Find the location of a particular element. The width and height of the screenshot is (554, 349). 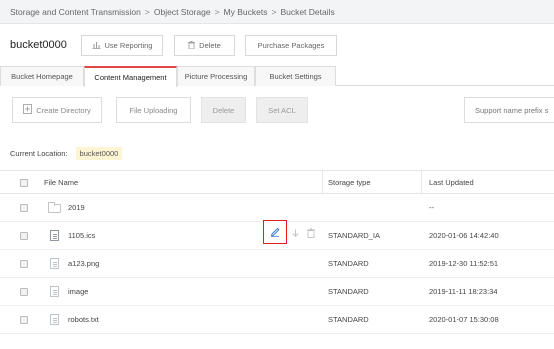

use-reporting-label: Use Reporting is located at coordinates (128, 45).